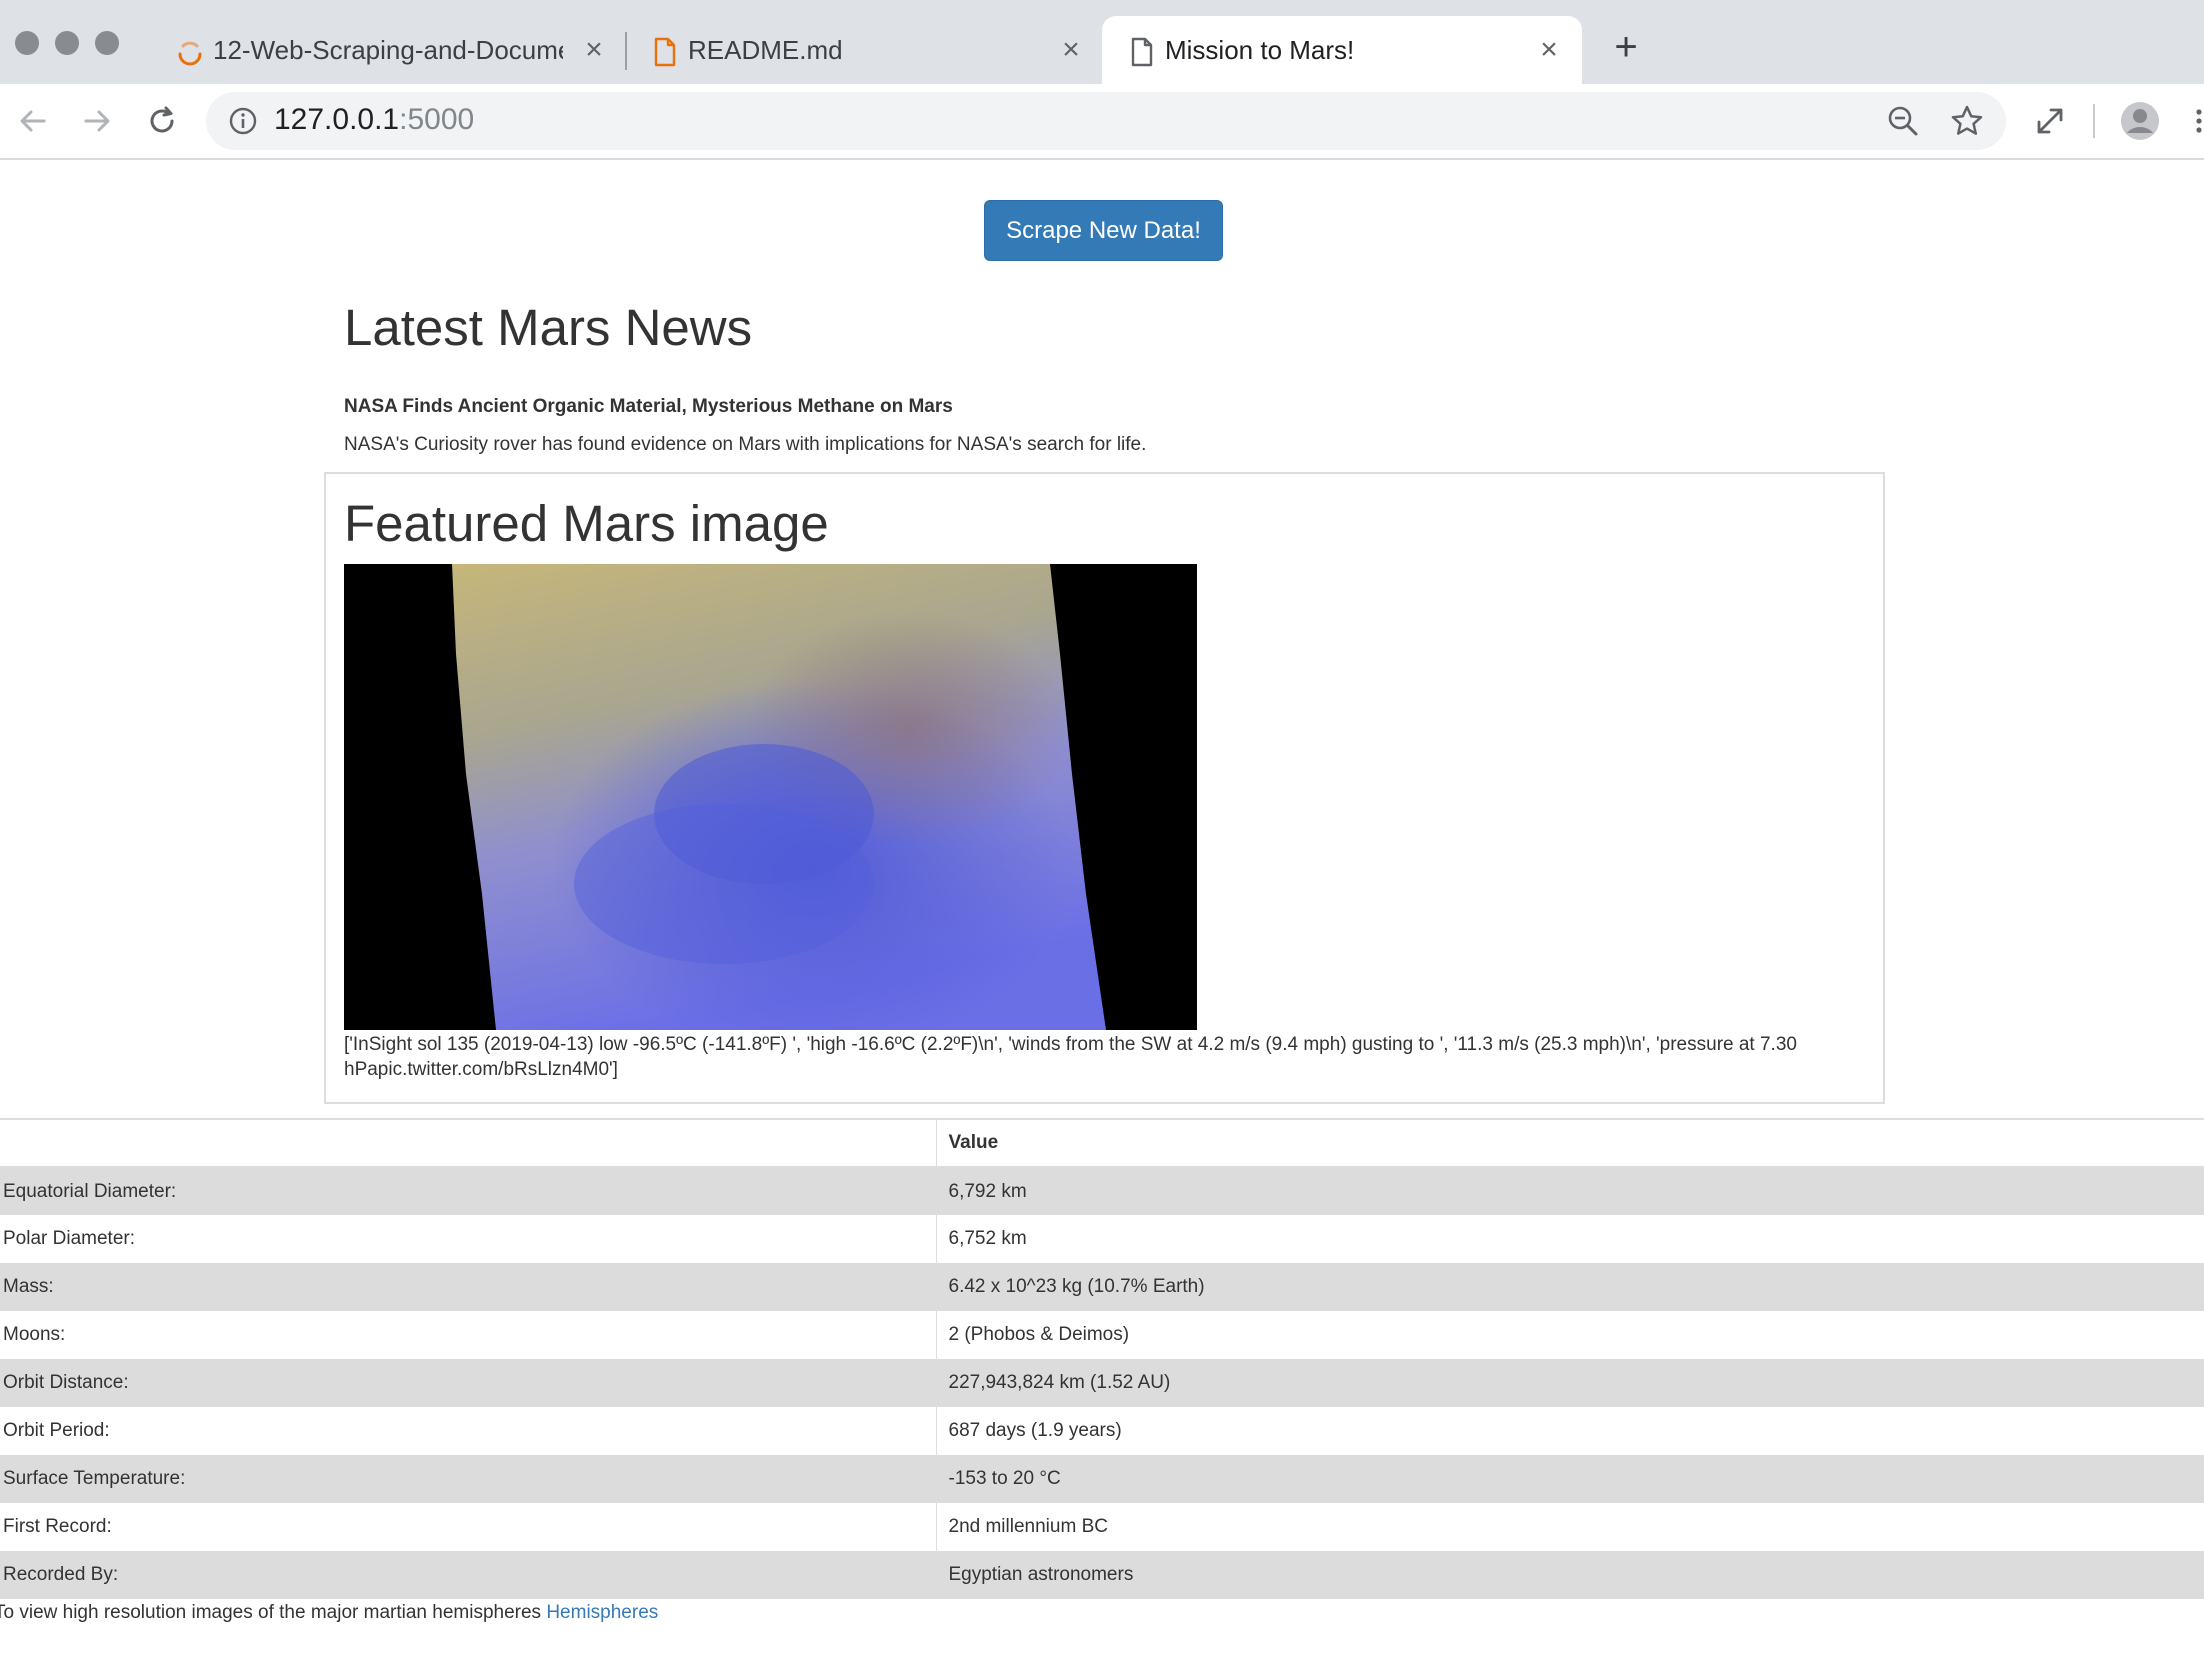 Image resolution: width=2204 pixels, height=1670 pixels. Describe the element at coordinates (468, 1575) in the screenshot. I see `fact-label: Recorded By:` at that location.